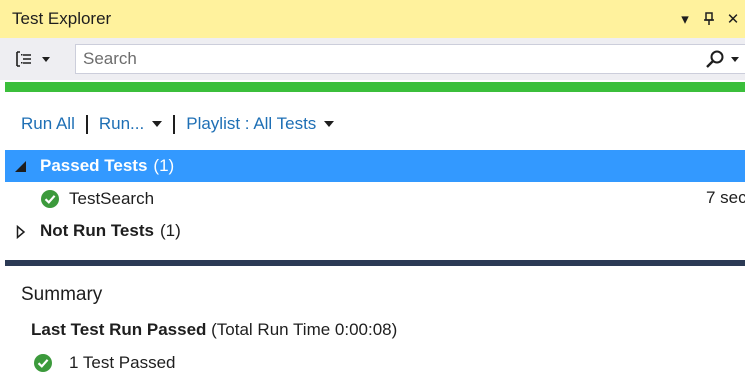  I want to click on test-name: TestSearch, so click(112, 198).